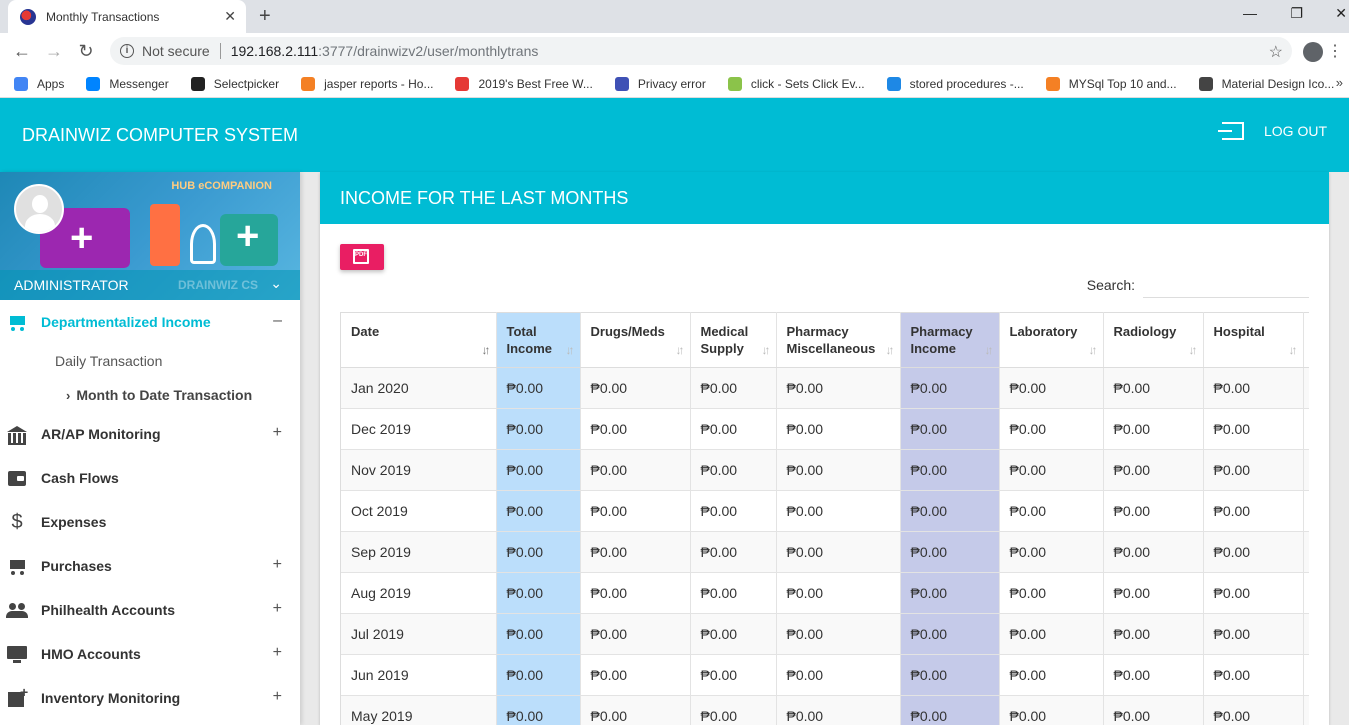  Describe the element at coordinates (824, 198) in the screenshot. I see `card-header: INCOME FOR THE LAST MONTHS` at that location.